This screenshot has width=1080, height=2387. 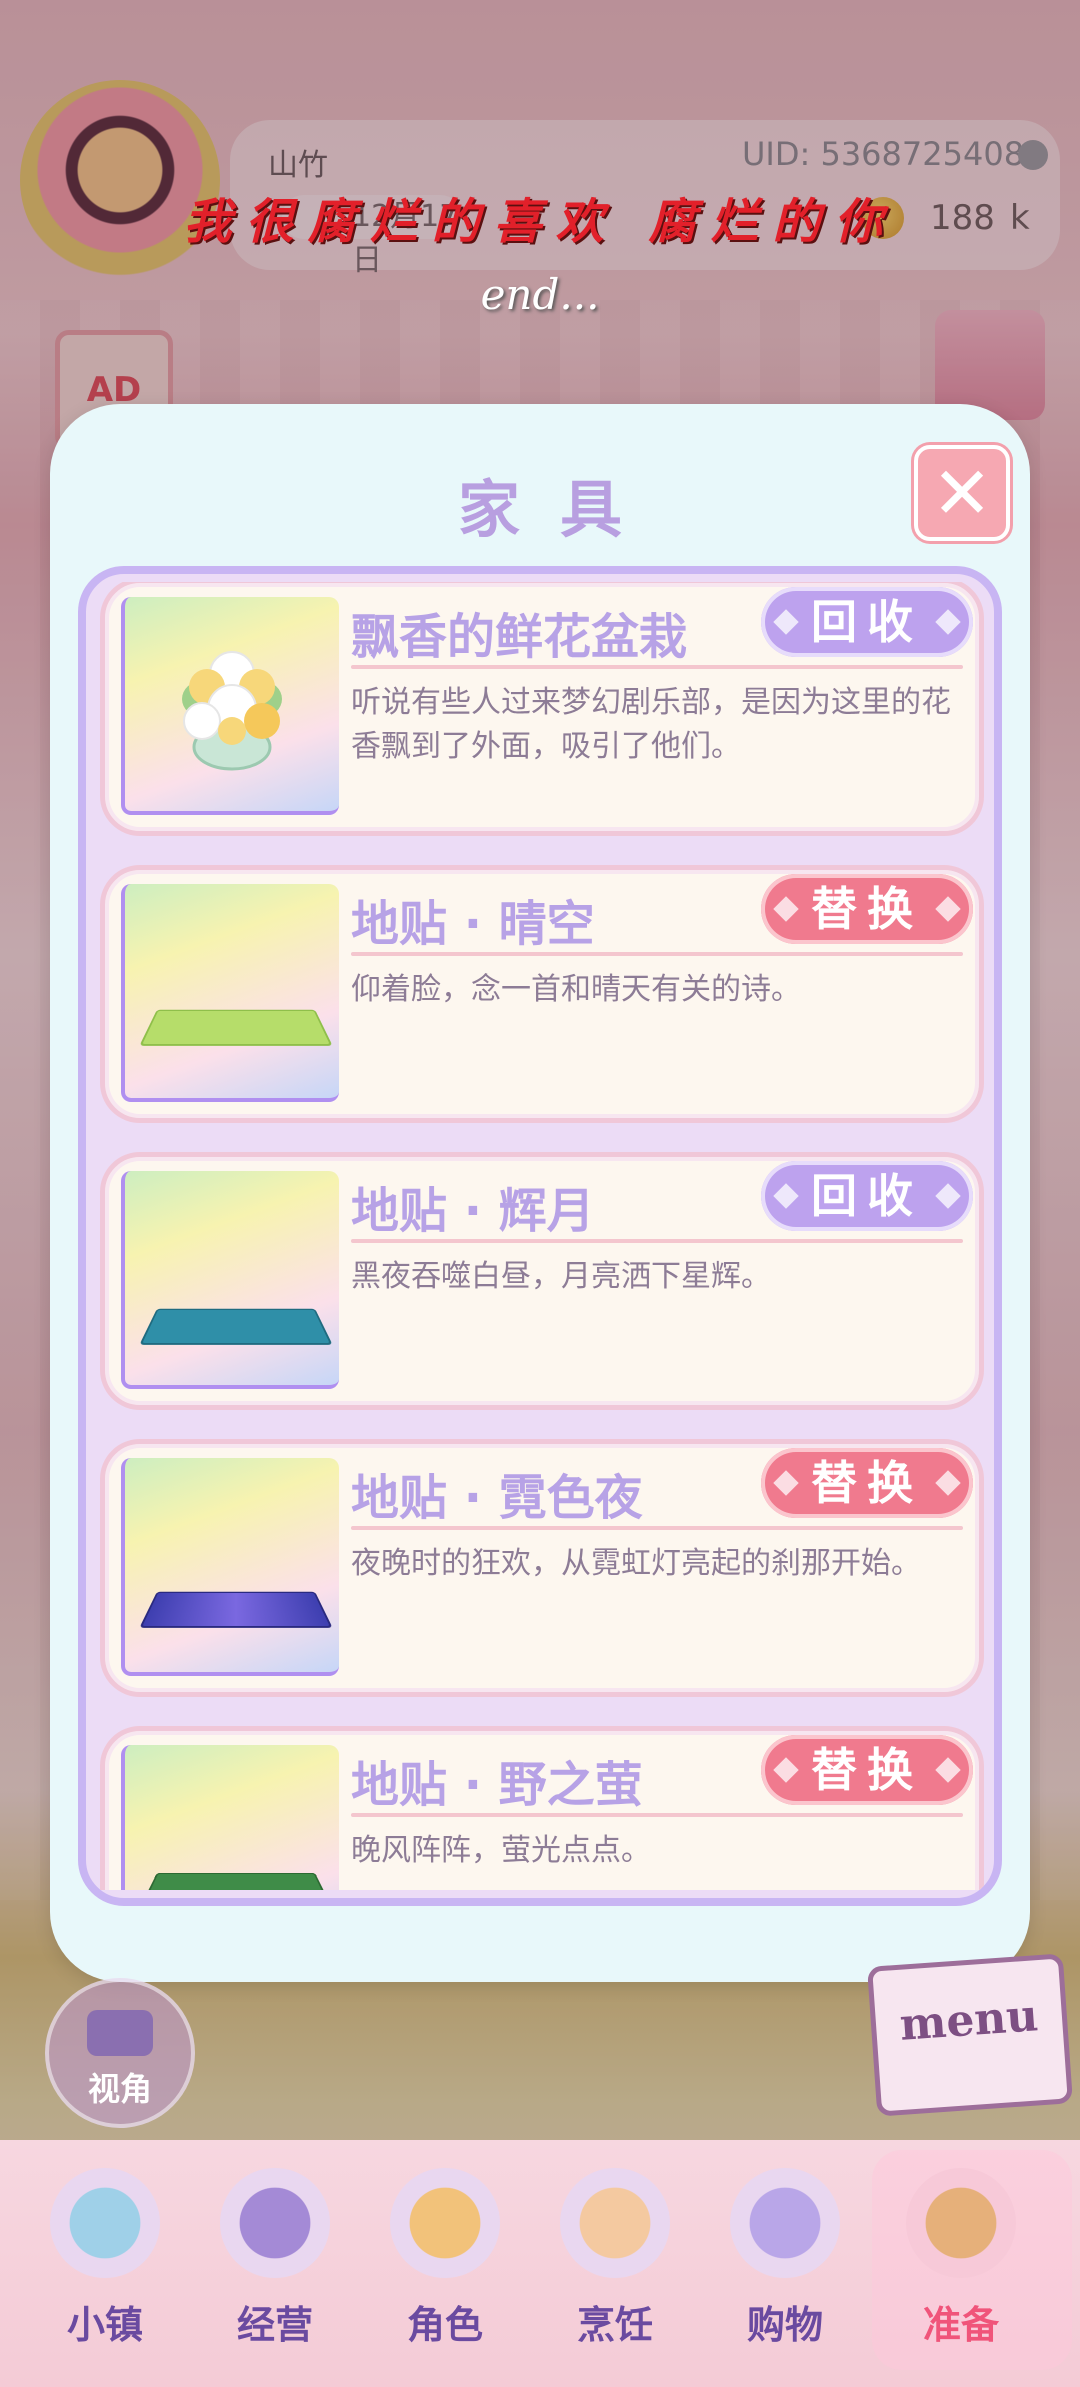 I want to click on furniture-card: 地贴 · 野之萤 替换 晚风阵阵，萤光点点。, so click(x=542, y=1808).